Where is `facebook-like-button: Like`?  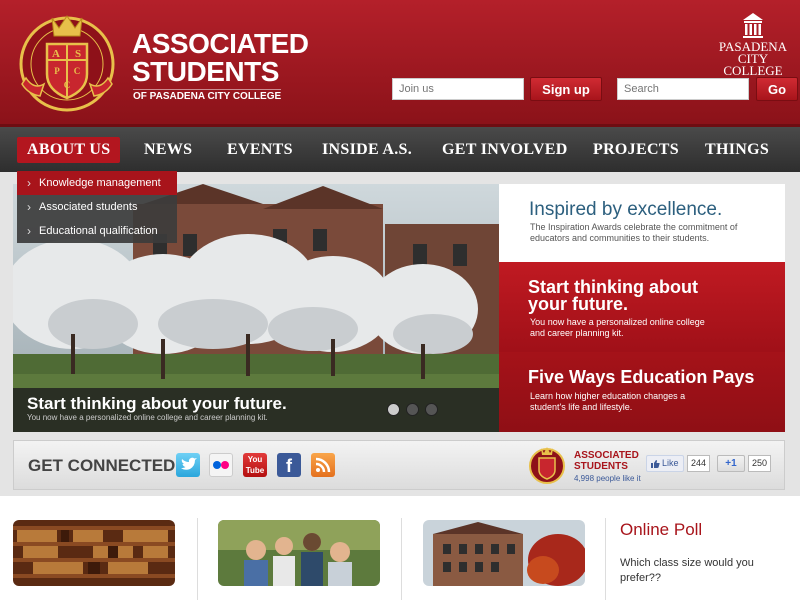 facebook-like-button: Like is located at coordinates (665, 463).